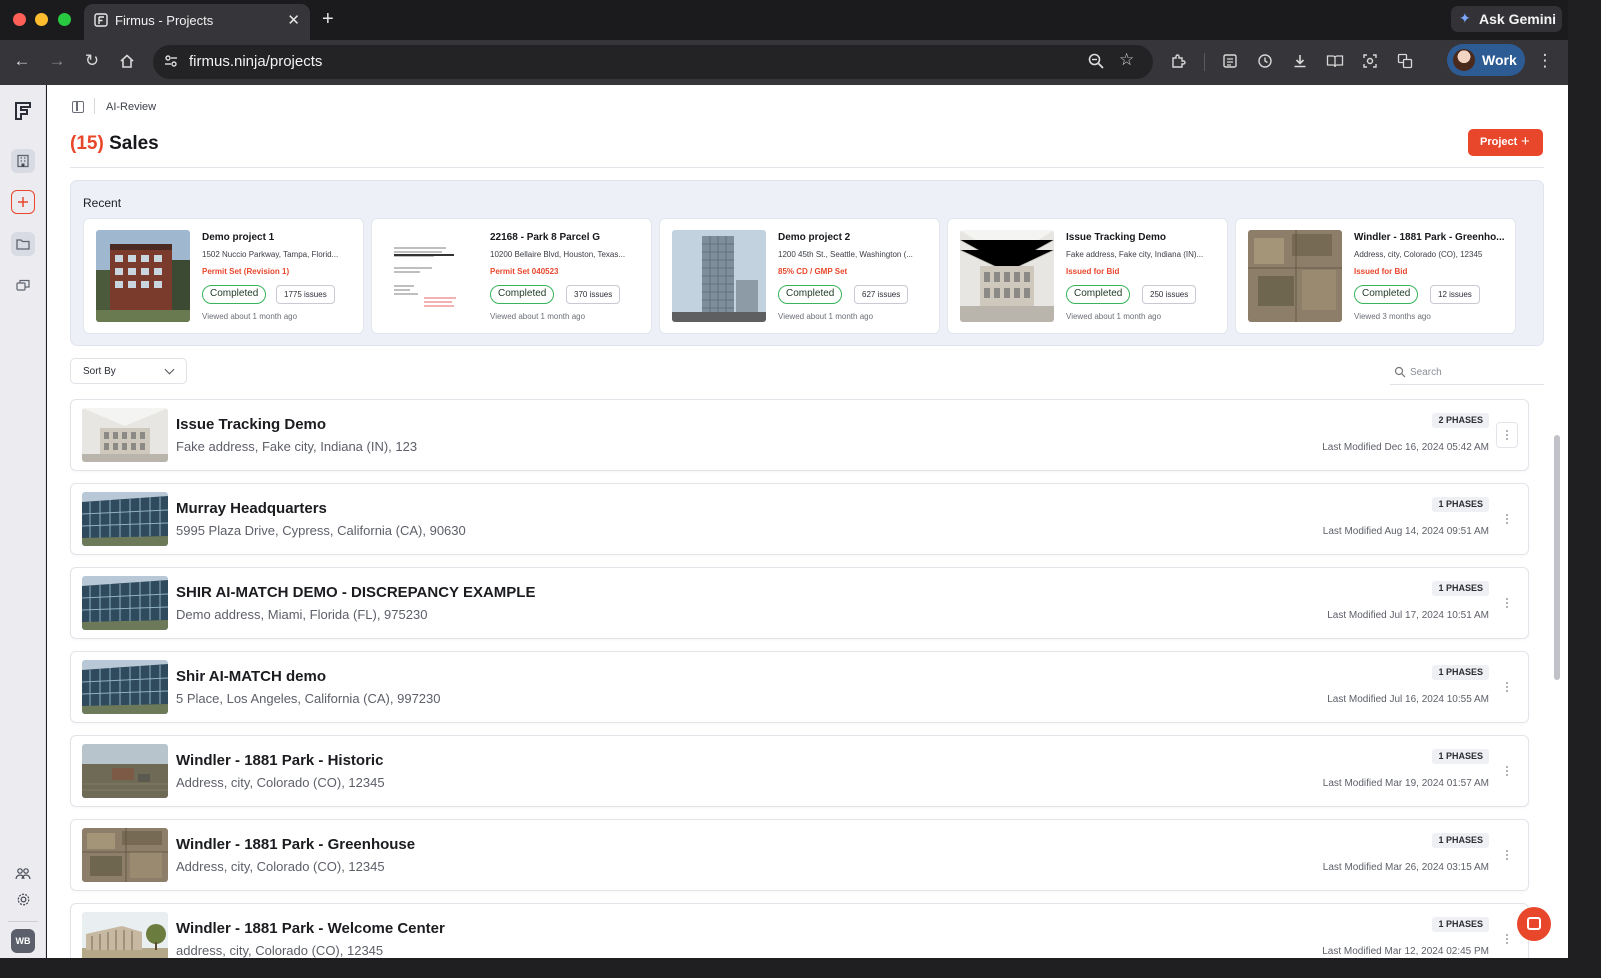  I want to click on address-bar: firmus.ninja/projects ☆, so click(653, 62).